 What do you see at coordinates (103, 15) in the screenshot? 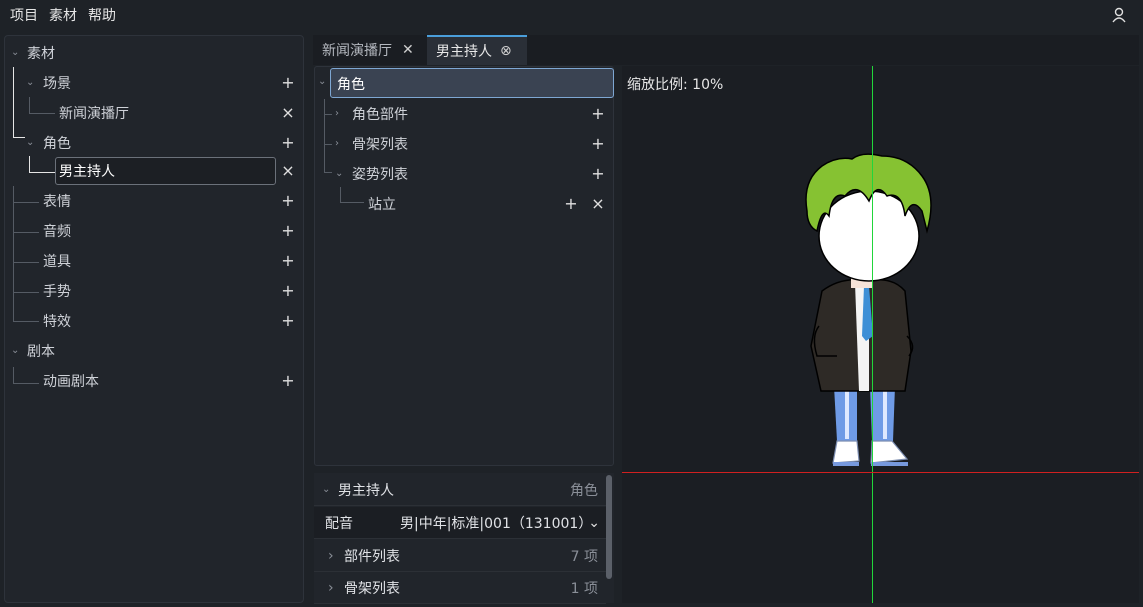
I see `menu-help: 帮助` at bounding box center [103, 15].